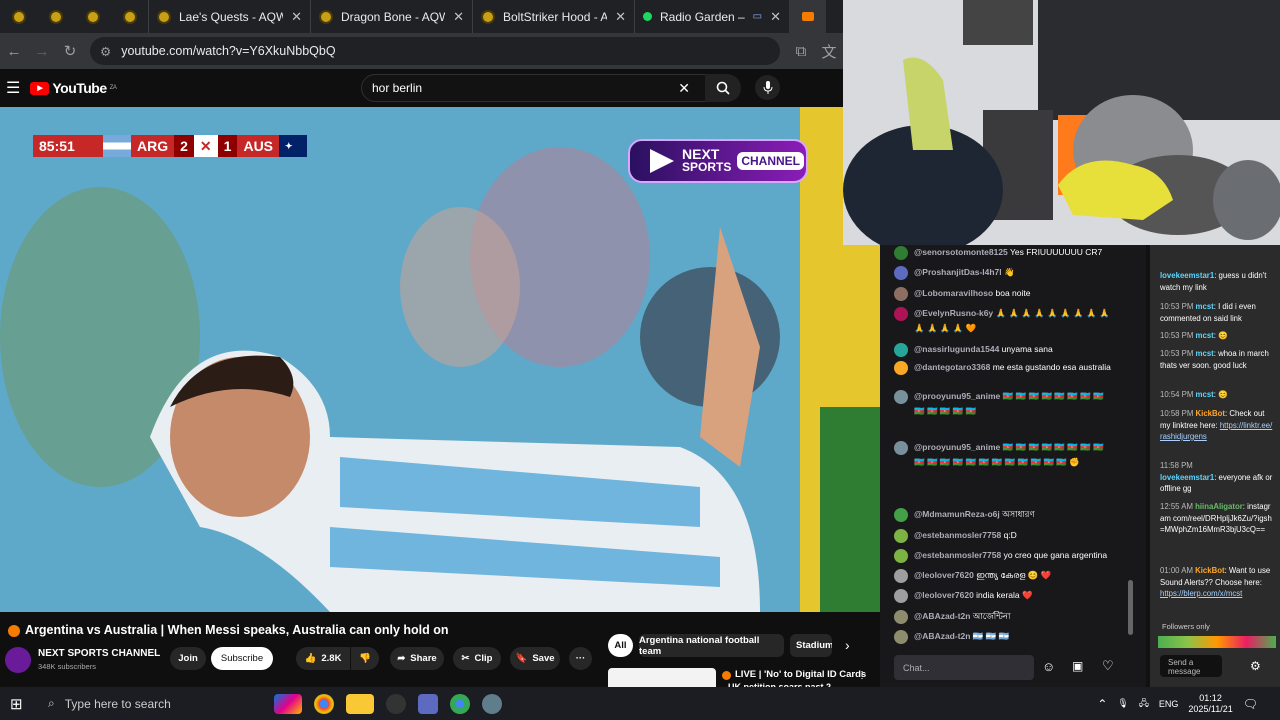 The image size is (1280, 720). Describe the element at coordinates (958, 272) in the screenshot. I see `chat-username: @ProshanjitDas-l4h7l` at that location.